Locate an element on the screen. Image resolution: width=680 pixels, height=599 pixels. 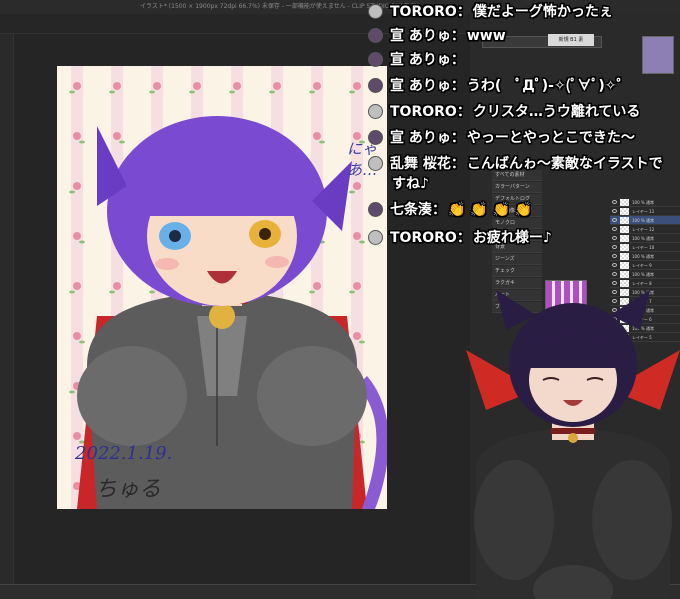
chat-body: やっーとやっとこできた〜 is located at coordinates (550, 138).